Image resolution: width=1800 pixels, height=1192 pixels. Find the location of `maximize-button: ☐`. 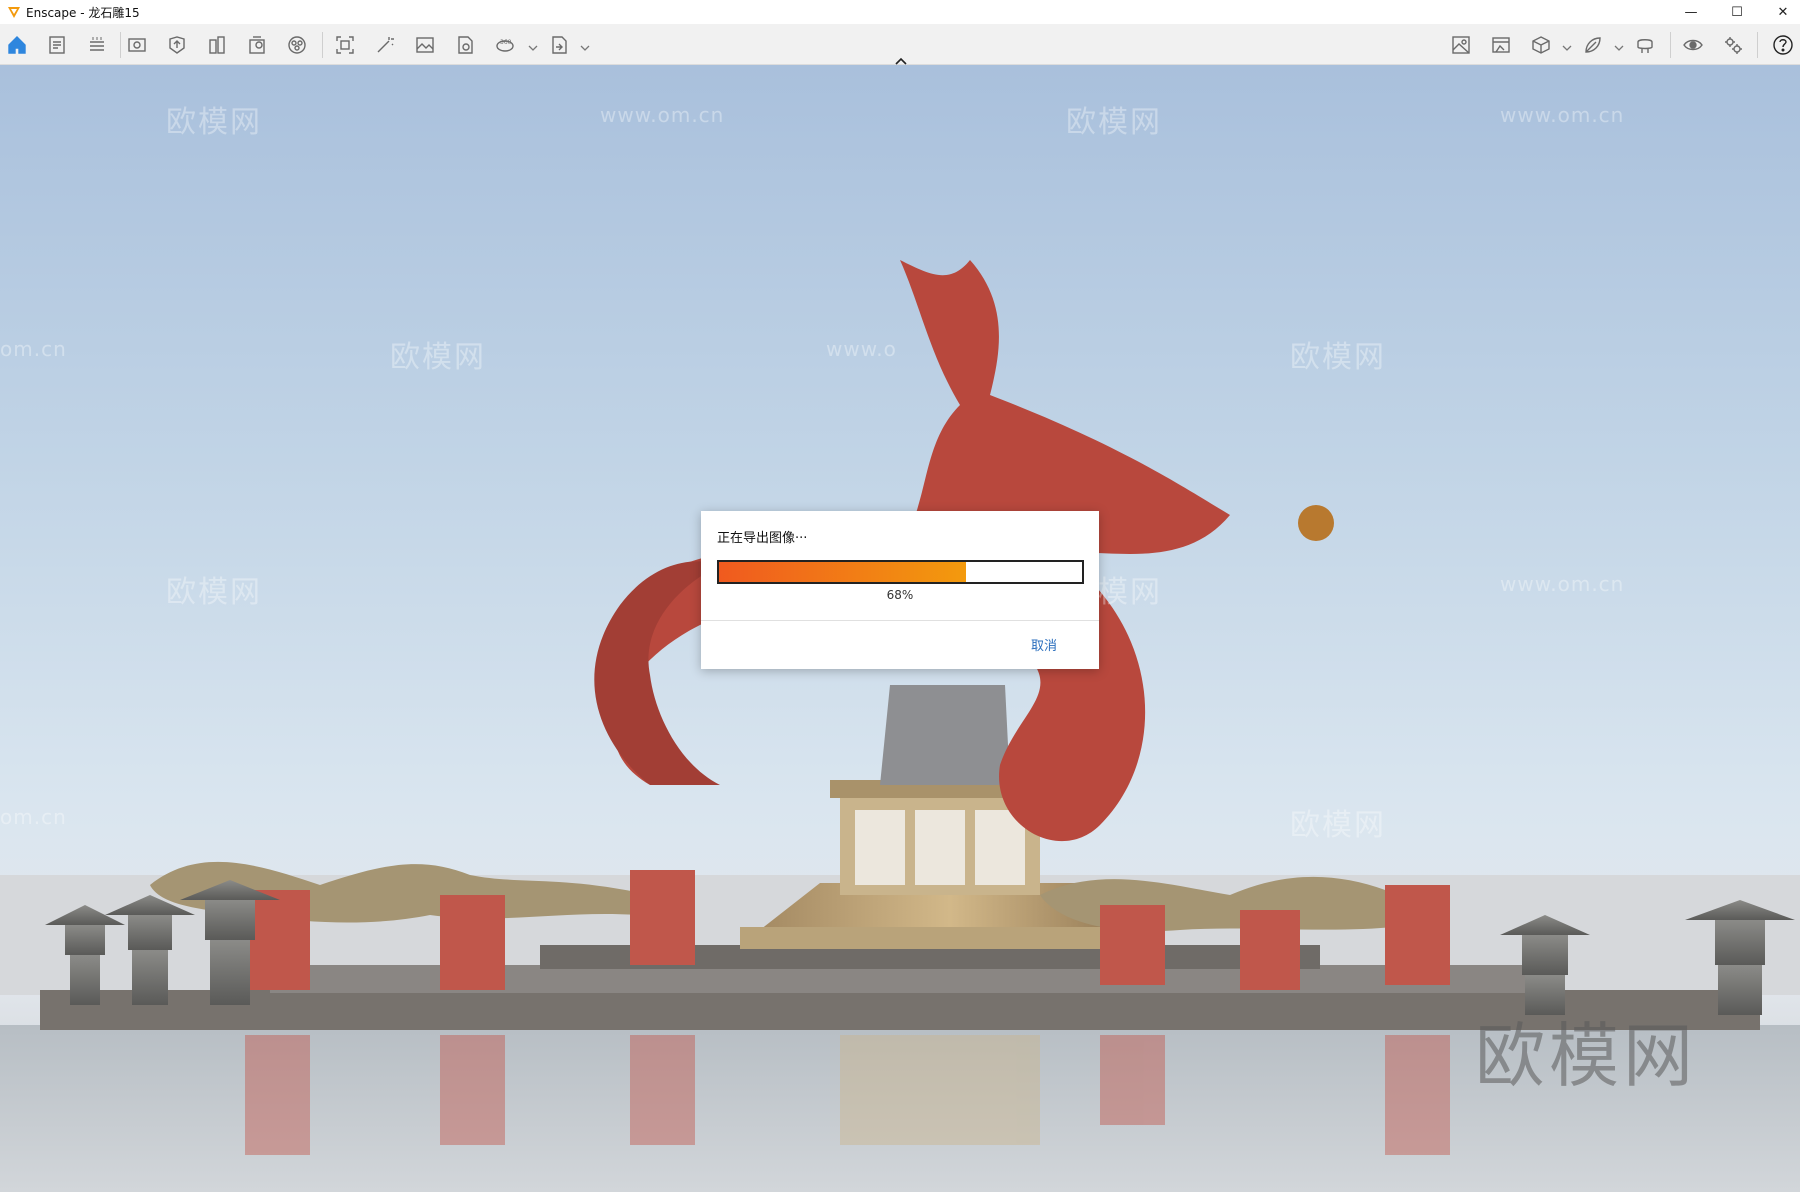

maximize-button: ☐ is located at coordinates (1737, 12).